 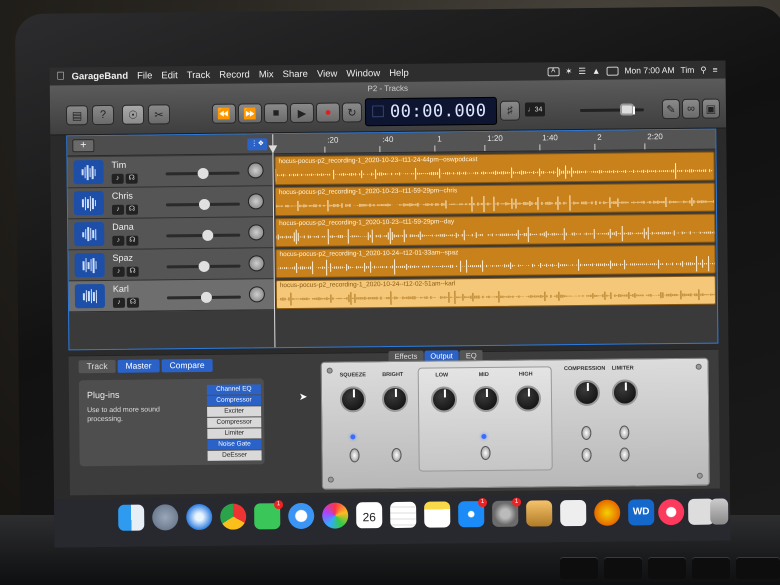 I want to click on finder-icon, so click(x=131, y=517).